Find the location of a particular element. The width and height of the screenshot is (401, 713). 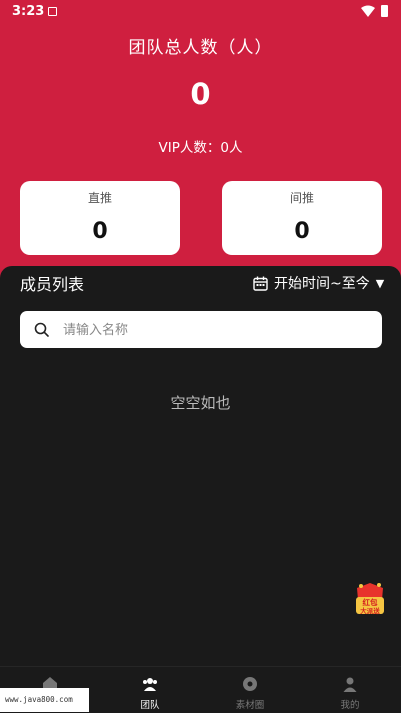

tab-team: 团队 is located at coordinates (150, 690).